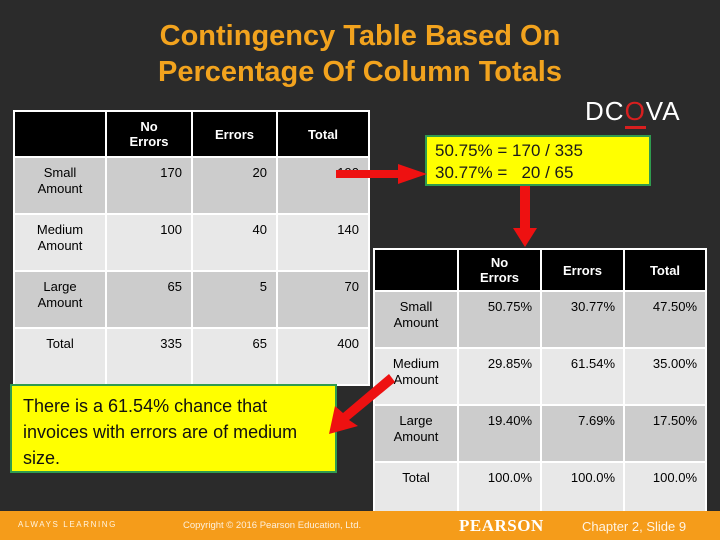 This screenshot has height=540, width=720. I want to click on table-row: Total 100.0% 100.0% 100.0%, so click(540, 490).